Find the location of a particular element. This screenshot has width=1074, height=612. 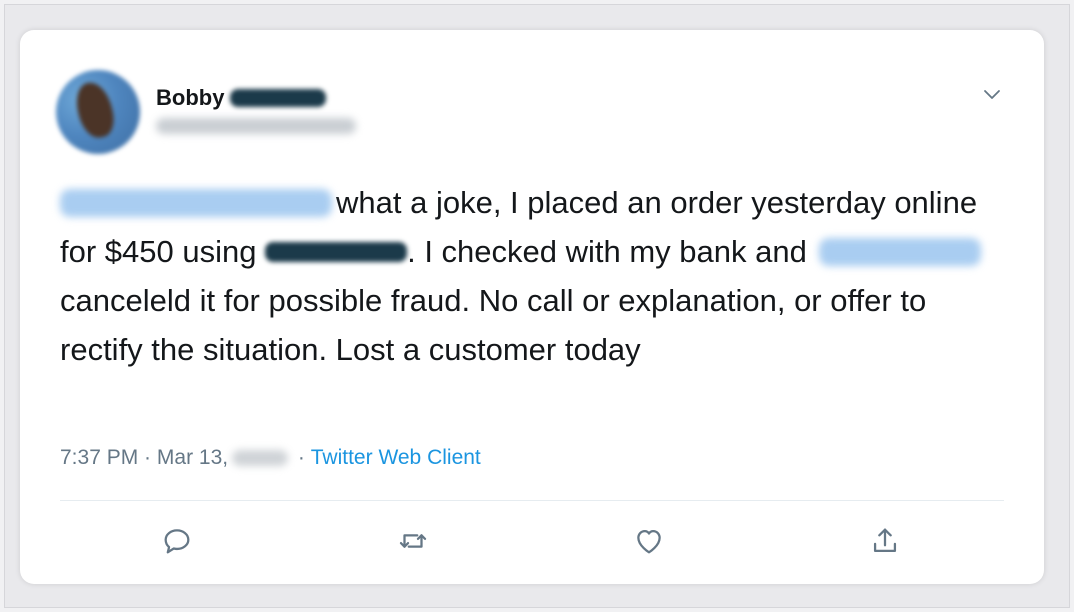

chevron-down-icon is located at coordinates (992, 94).